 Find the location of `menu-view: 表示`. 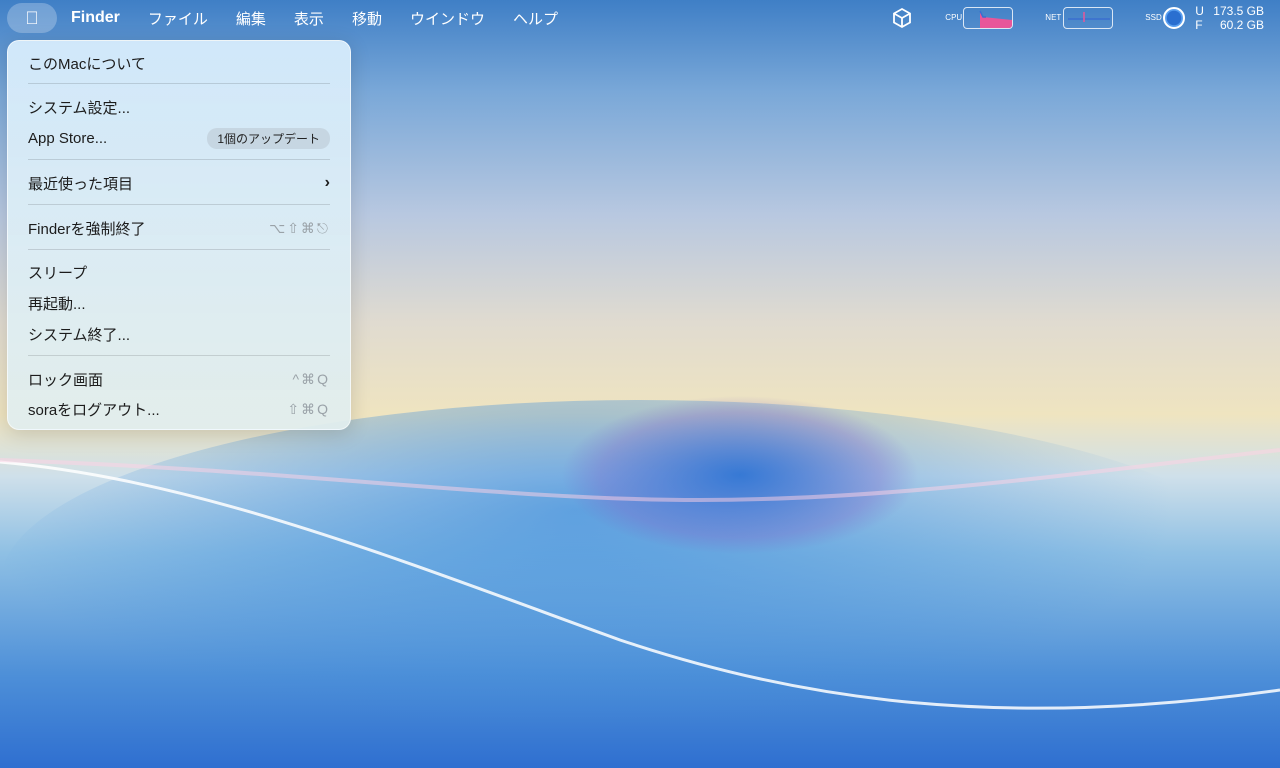

menu-view: 表示 is located at coordinates (309, 18).